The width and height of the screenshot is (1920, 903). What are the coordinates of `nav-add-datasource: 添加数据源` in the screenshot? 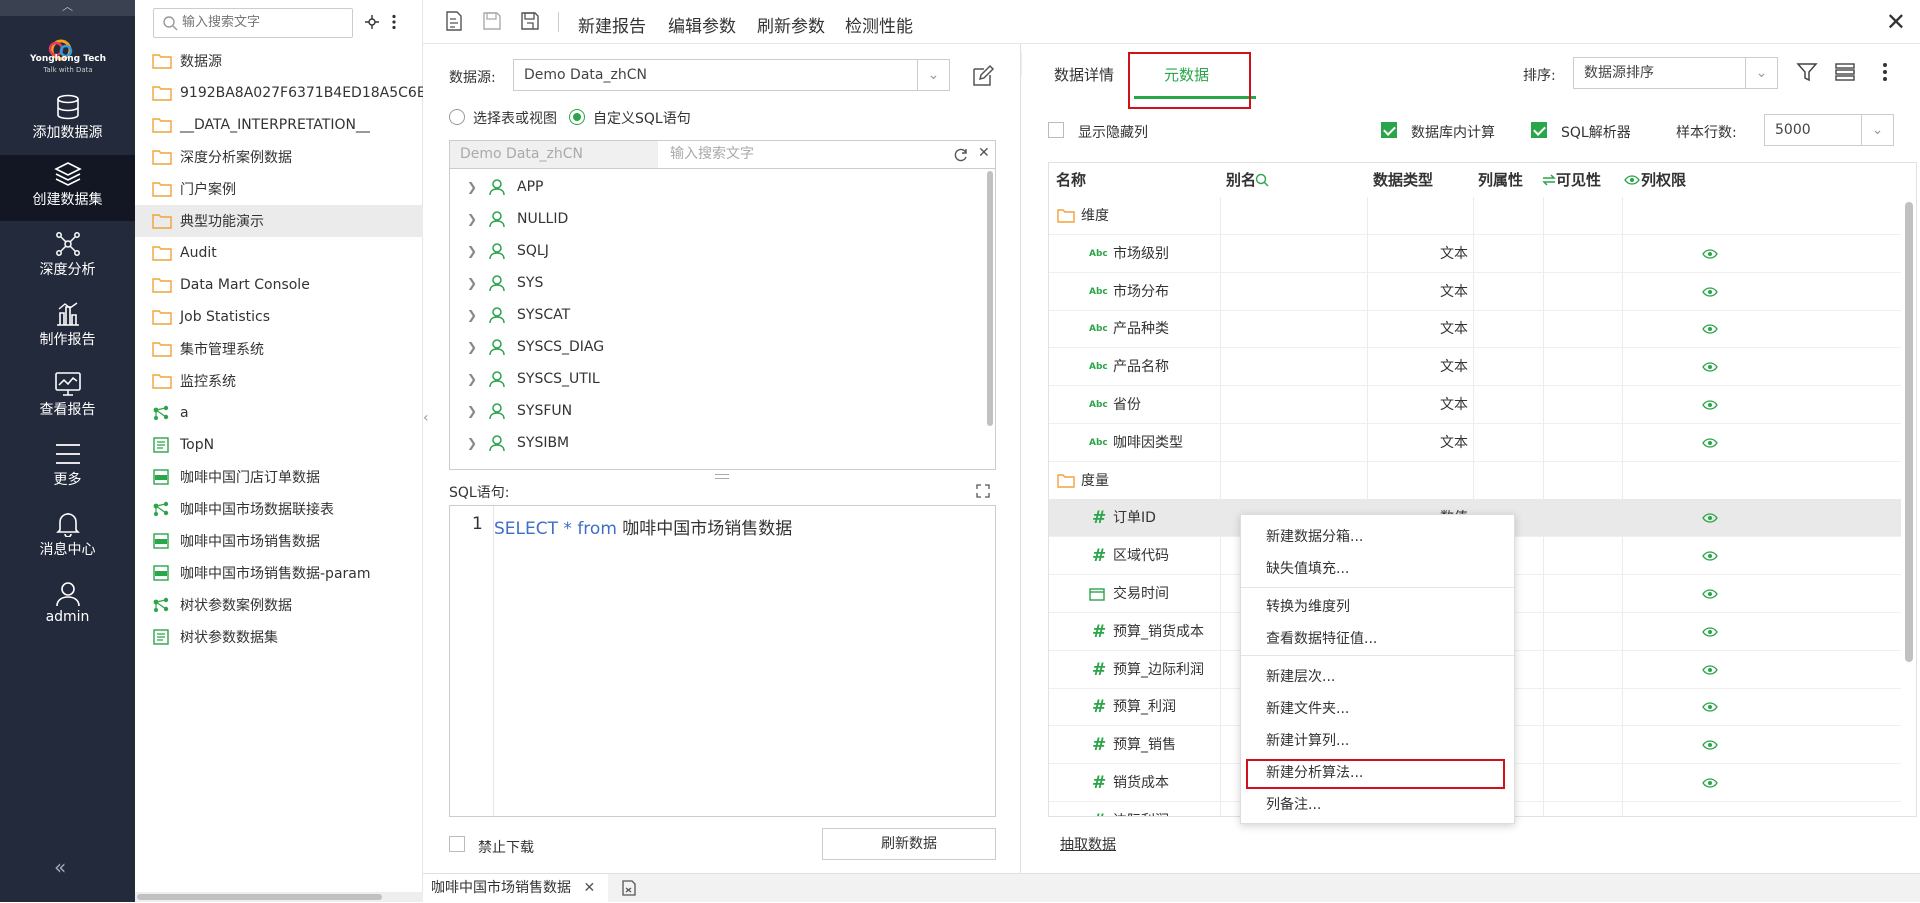 It's located at (67, 120).